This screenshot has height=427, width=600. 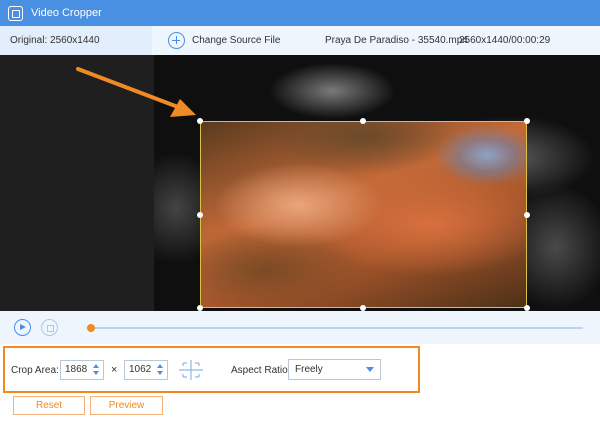 I want to click on crop-height-input: 1062, so click(x=146, y=370).